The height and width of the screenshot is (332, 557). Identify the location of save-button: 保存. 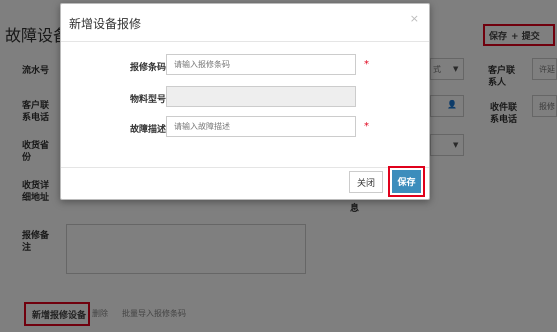
(406, 181).